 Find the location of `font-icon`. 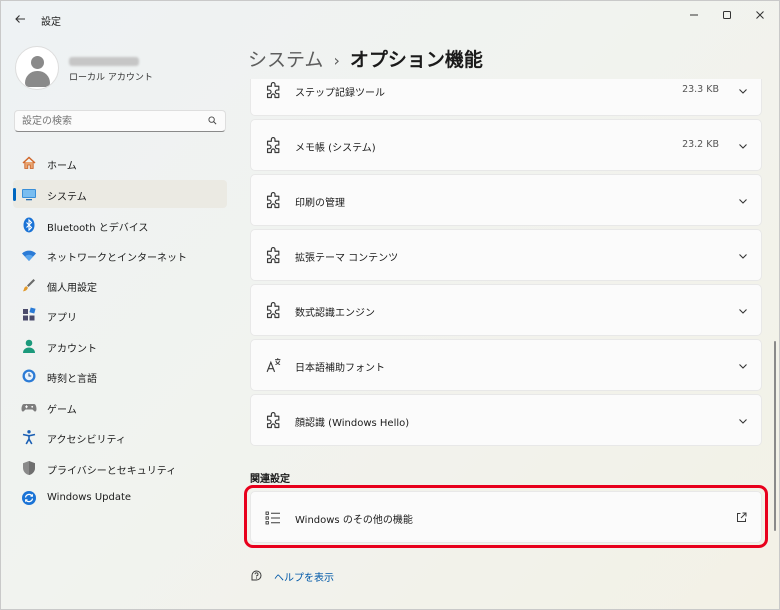

font-icon is located at coordinates (273, 365).